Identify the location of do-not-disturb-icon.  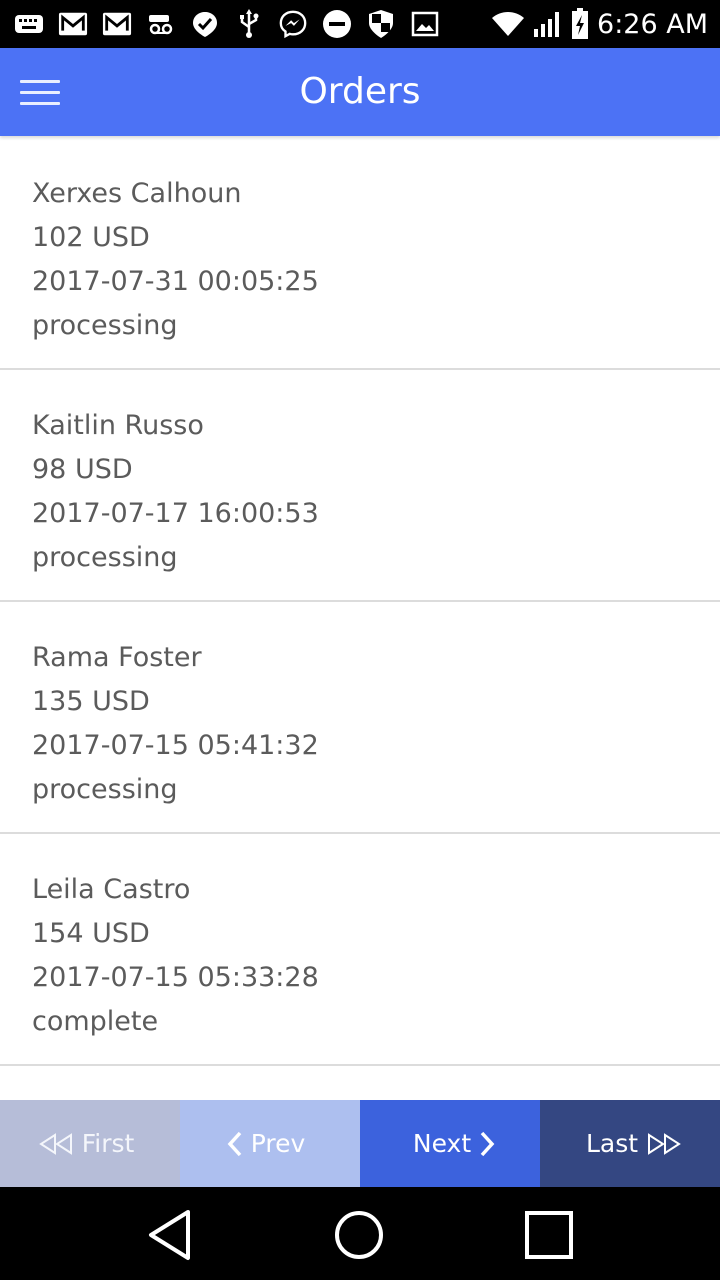
(337, 24).